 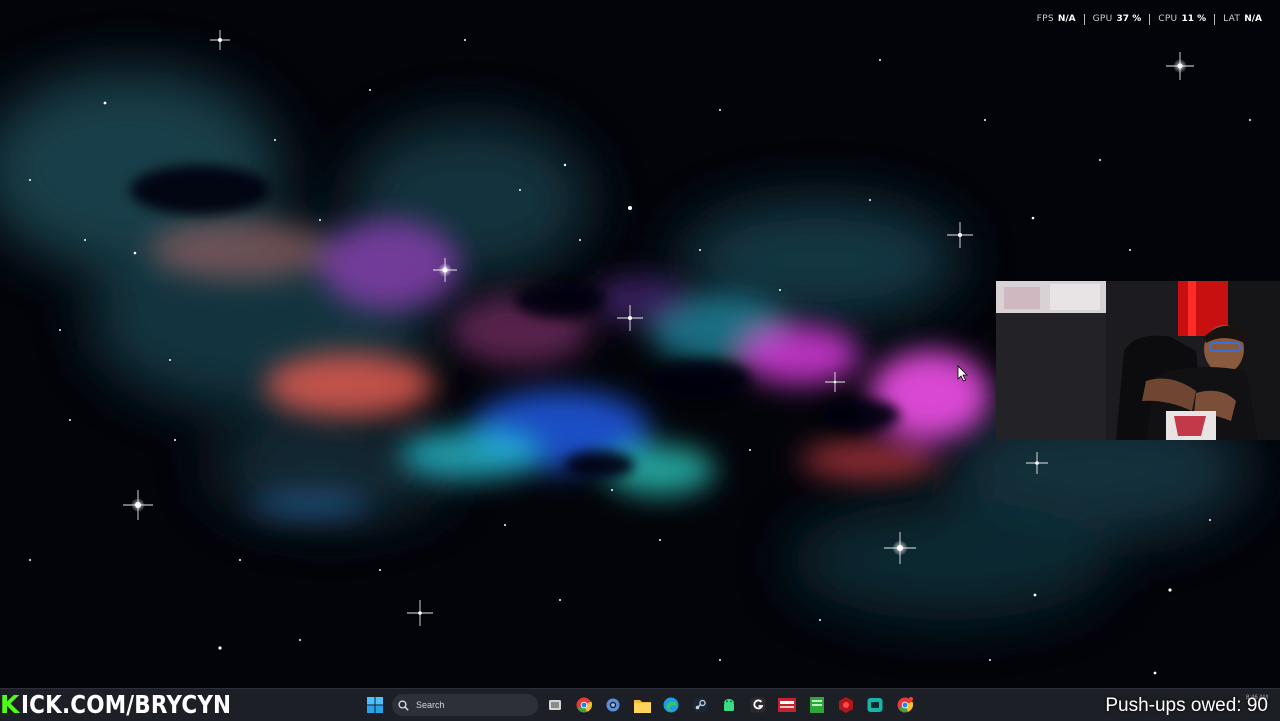 What do you see at coordinates (465, 705) in the screenshot?
I see `taskbar-search-box: Search` at bounding box center [465, 705].